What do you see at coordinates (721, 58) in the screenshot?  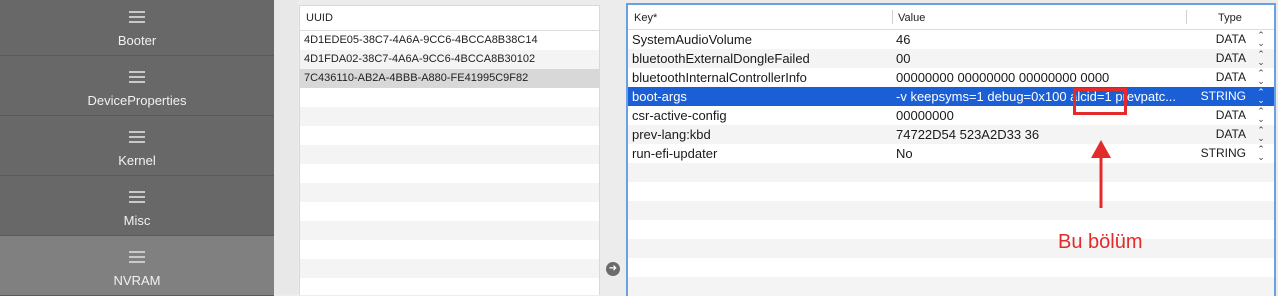 I see `key-cell: bluetoothExternalDongleFailed` at bounding box center [721, 58].